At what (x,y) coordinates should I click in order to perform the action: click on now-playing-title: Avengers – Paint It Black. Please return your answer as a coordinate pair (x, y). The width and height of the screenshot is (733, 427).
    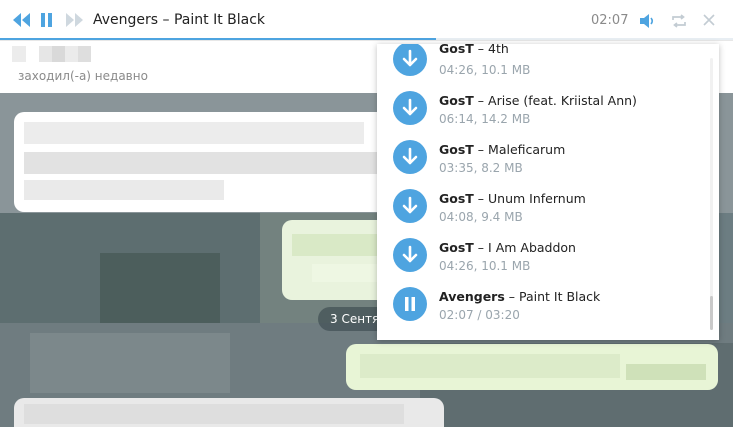
    Looking at the image, I should click on (179, 20).